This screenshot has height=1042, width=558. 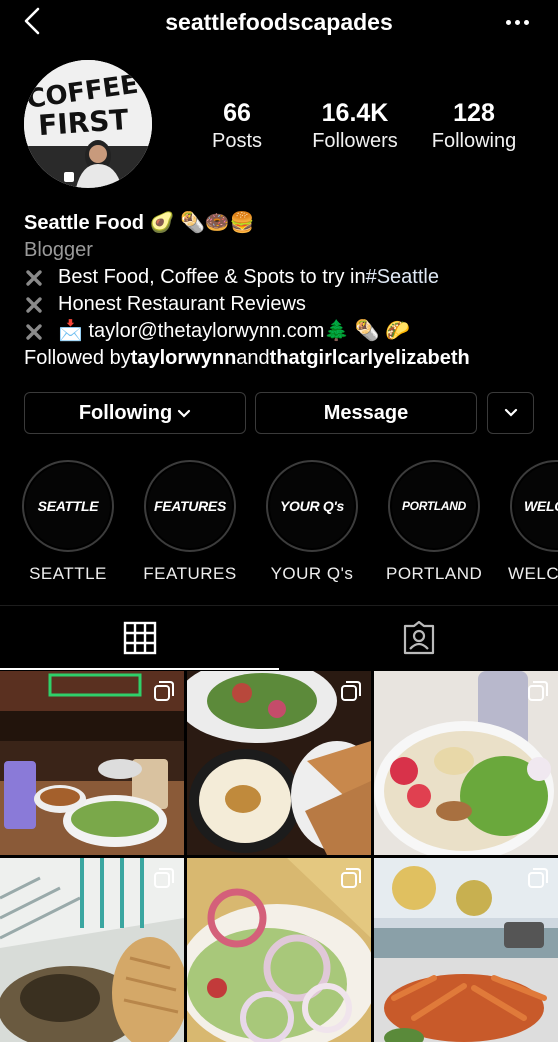 I want to click on highlight-features: FEATURES FEATURES, so click(x=190, y=522).